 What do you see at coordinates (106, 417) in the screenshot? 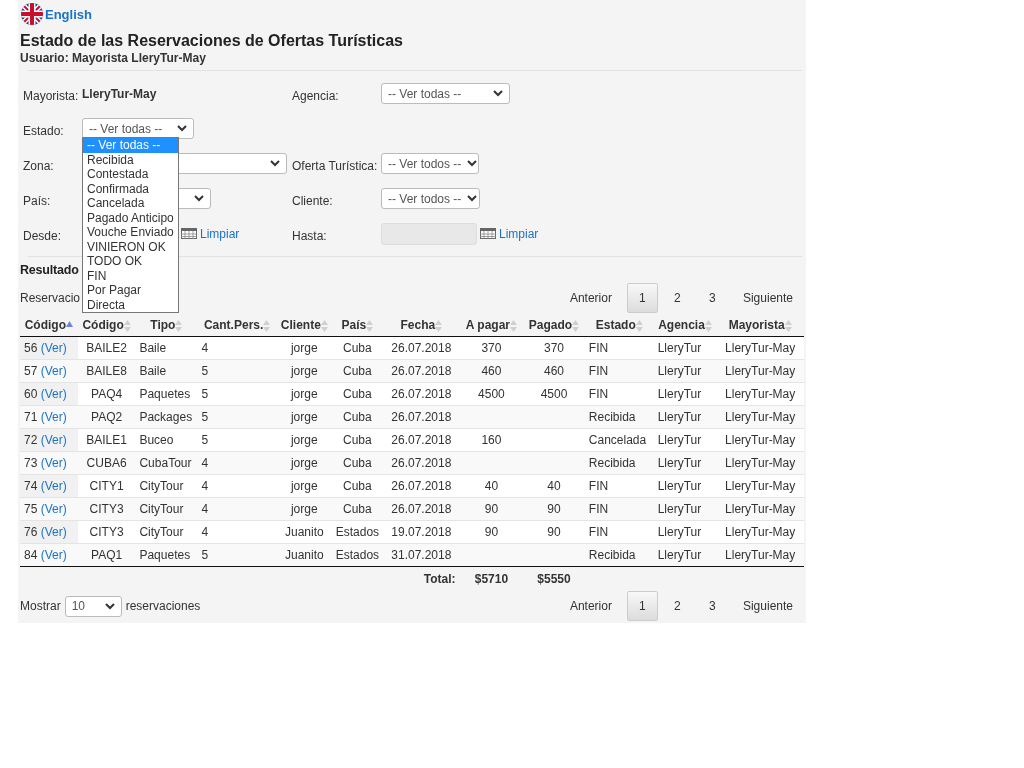
I see `table-cell: PAQ2` at bounding box center [106, 417].